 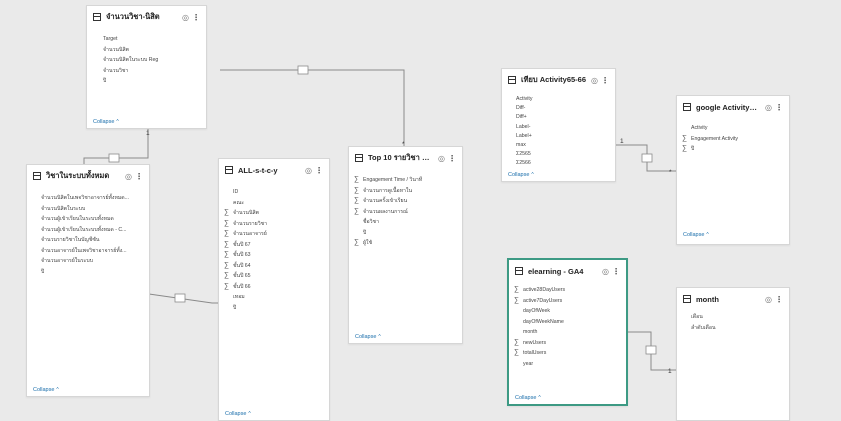 I want to click on field-item: ∑ active28DayUsers, so click(x=567, y=290).